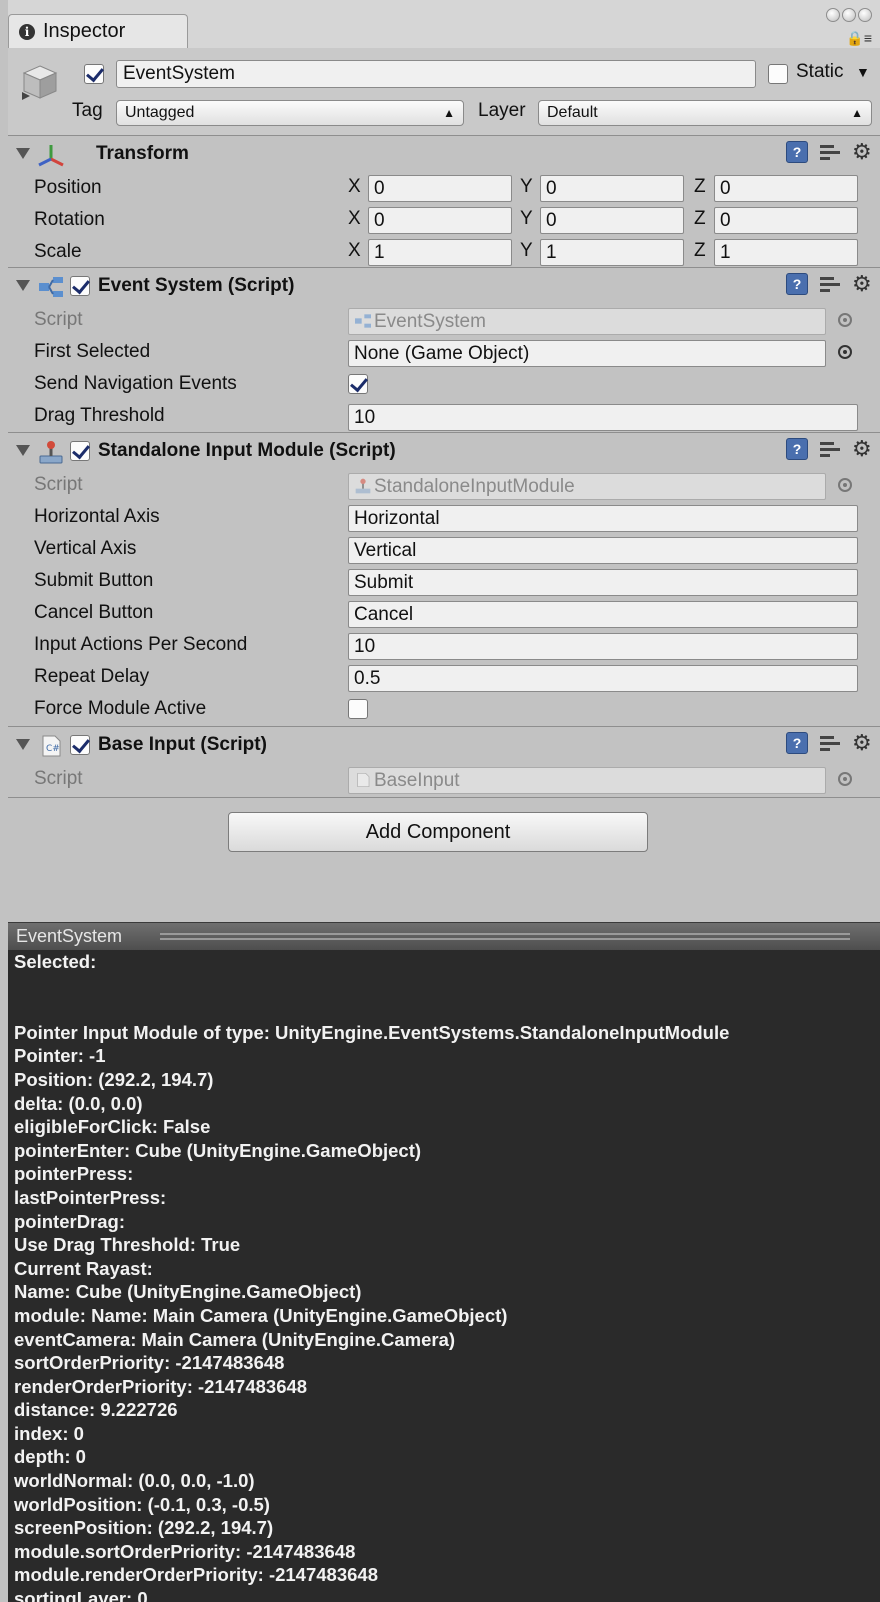 This screenshot has height=1602, width=880. I want to click on axis-y-label: Y, so click(526, 218).